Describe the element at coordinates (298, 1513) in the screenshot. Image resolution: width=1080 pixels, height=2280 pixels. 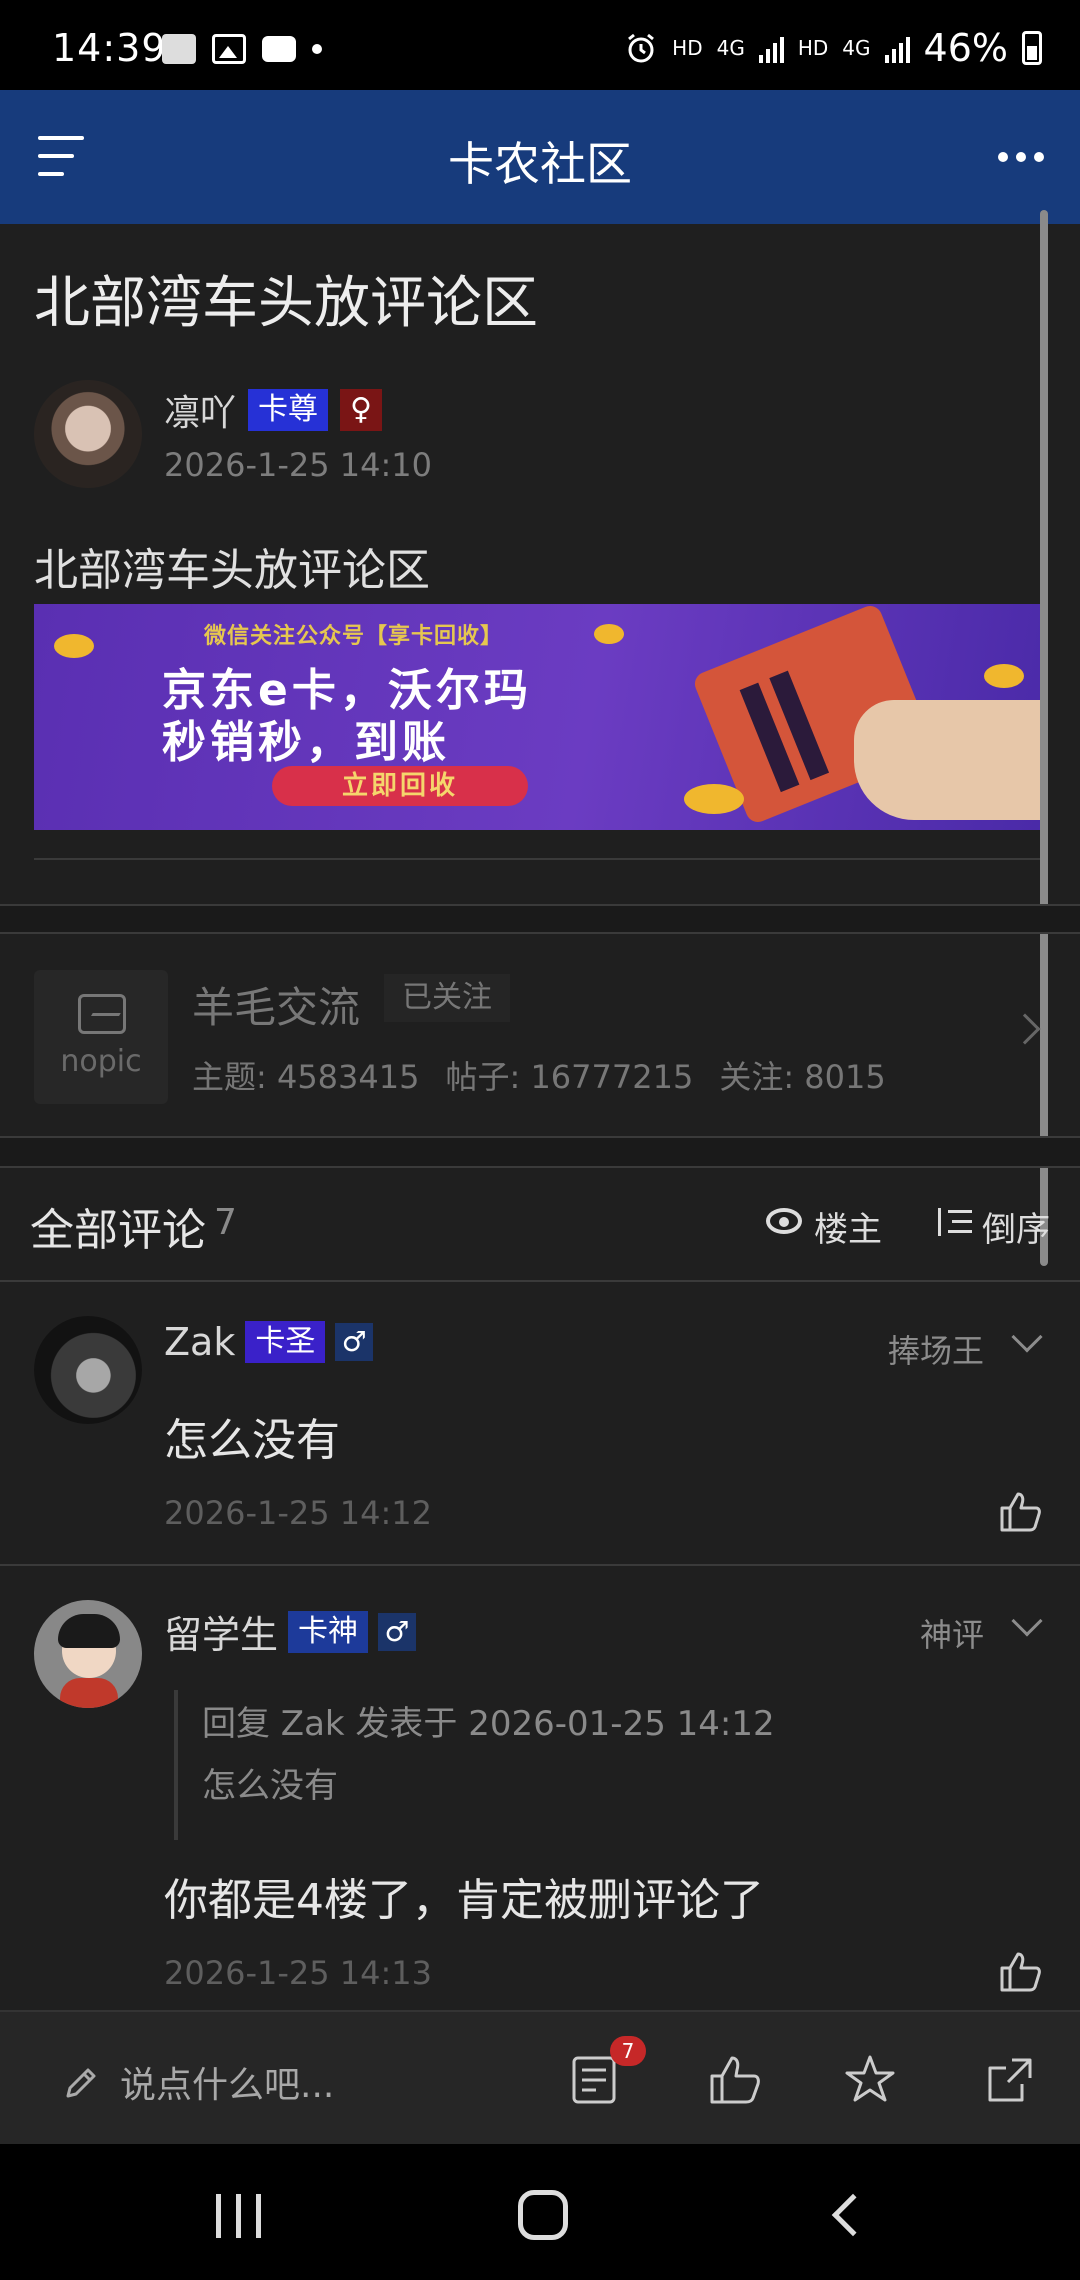
I see `comment-time: 2026-1-25 14:12` at that location.